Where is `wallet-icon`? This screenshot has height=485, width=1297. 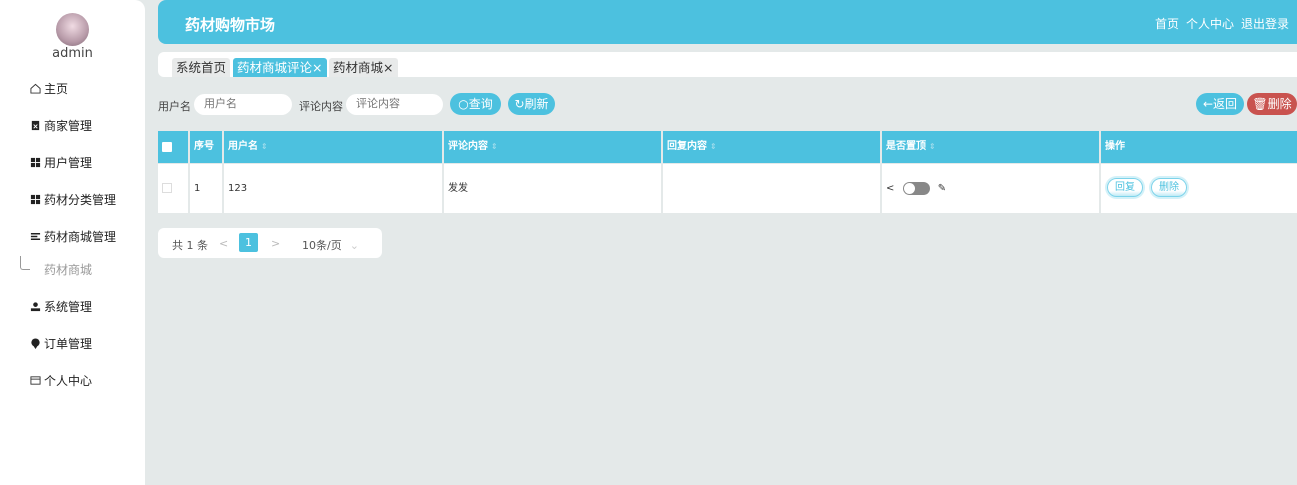 wallet-icon is located at coordinates (35, 380).